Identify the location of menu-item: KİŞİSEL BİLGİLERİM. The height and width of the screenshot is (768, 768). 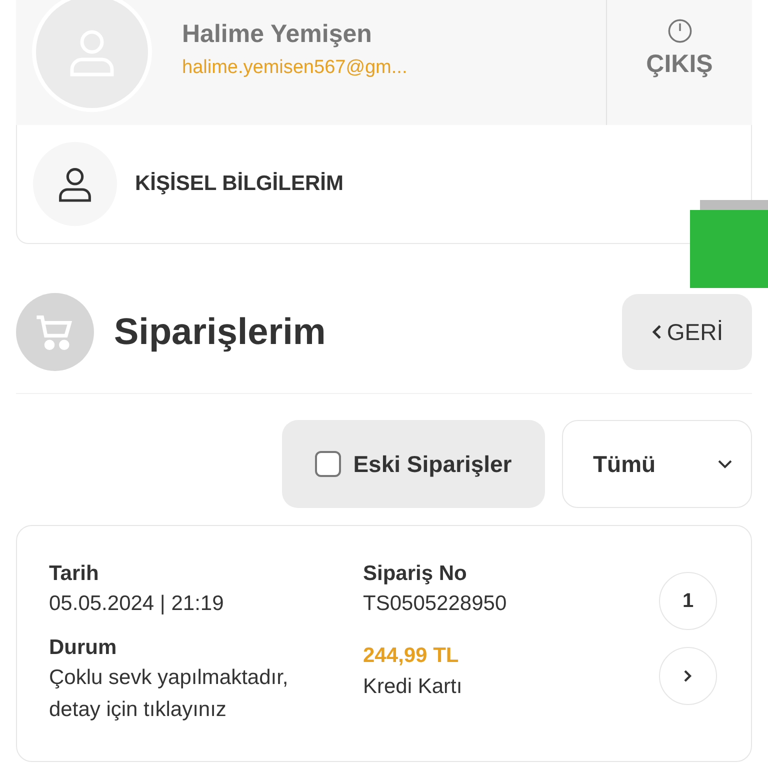
(384, 184).